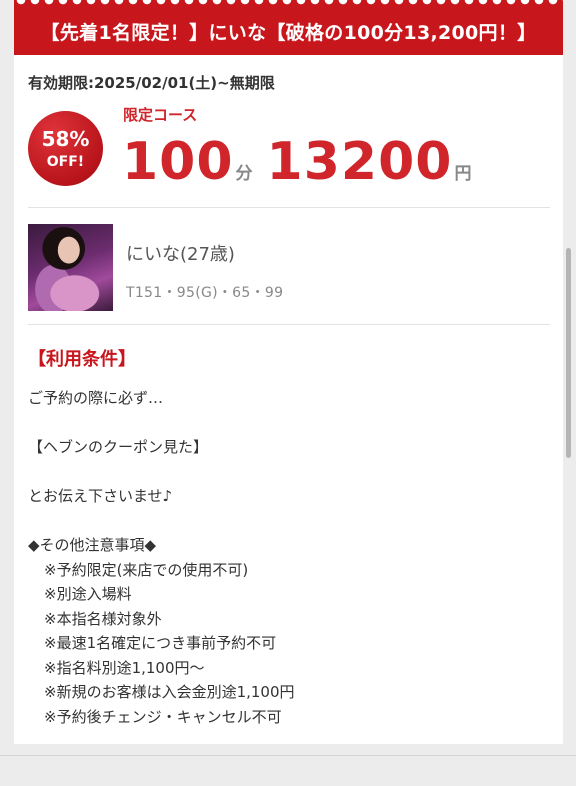  I want to click on terms-note: ※本指名様対象外, so click(103, 618).